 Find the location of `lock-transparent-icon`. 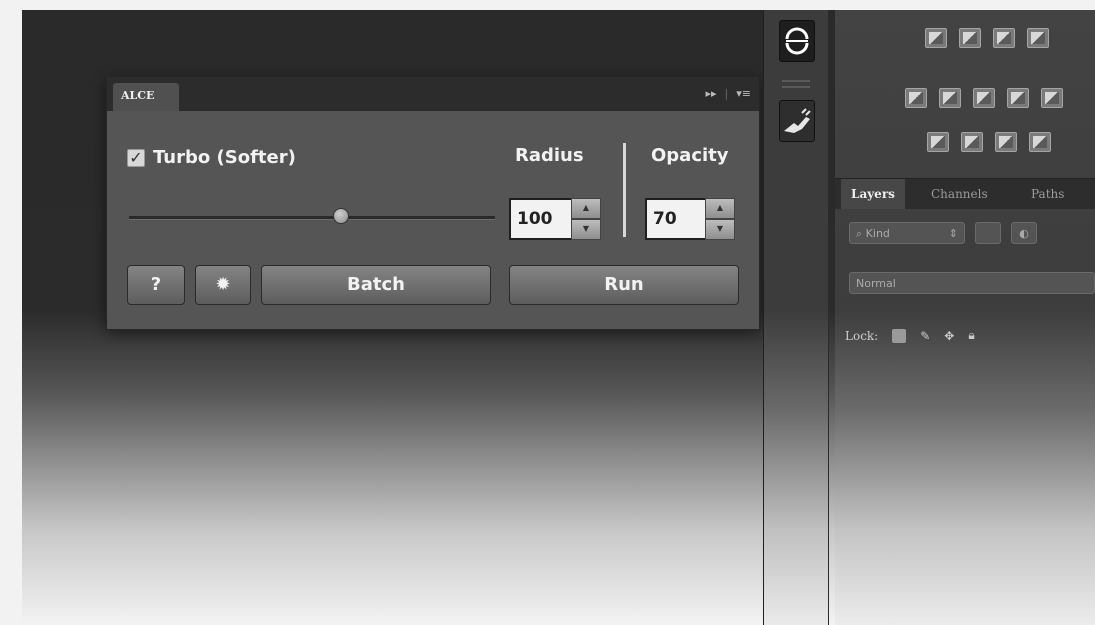

lock-transparent-icon is located at coordinates (899, 335).